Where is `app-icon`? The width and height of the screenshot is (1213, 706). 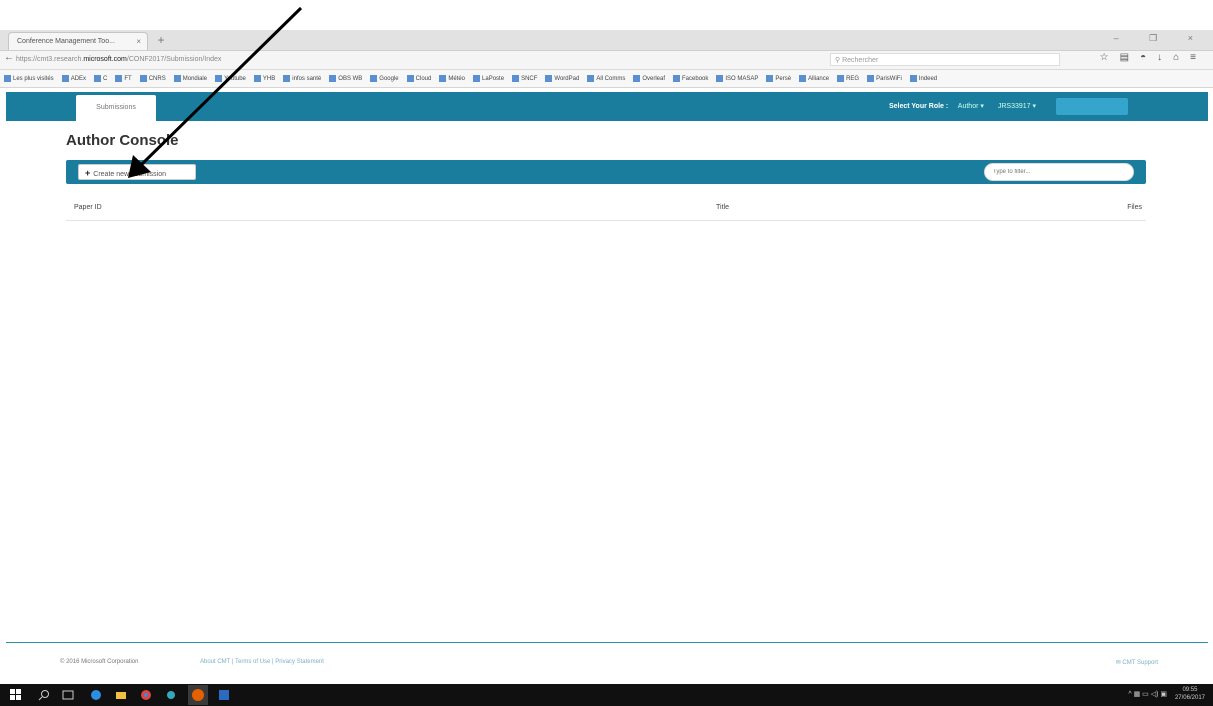
app-icon is located at coordinates (224, 695).